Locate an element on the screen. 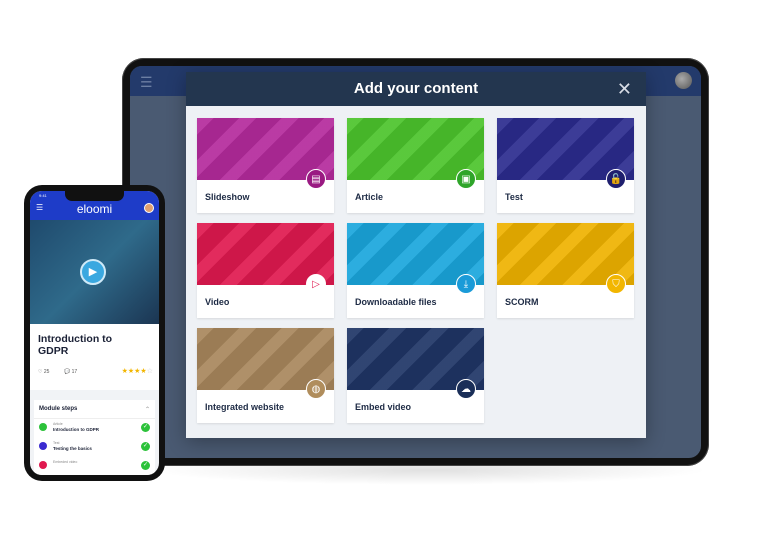  step-name: Introduction to GDPR is located at coordinates (76, 429).